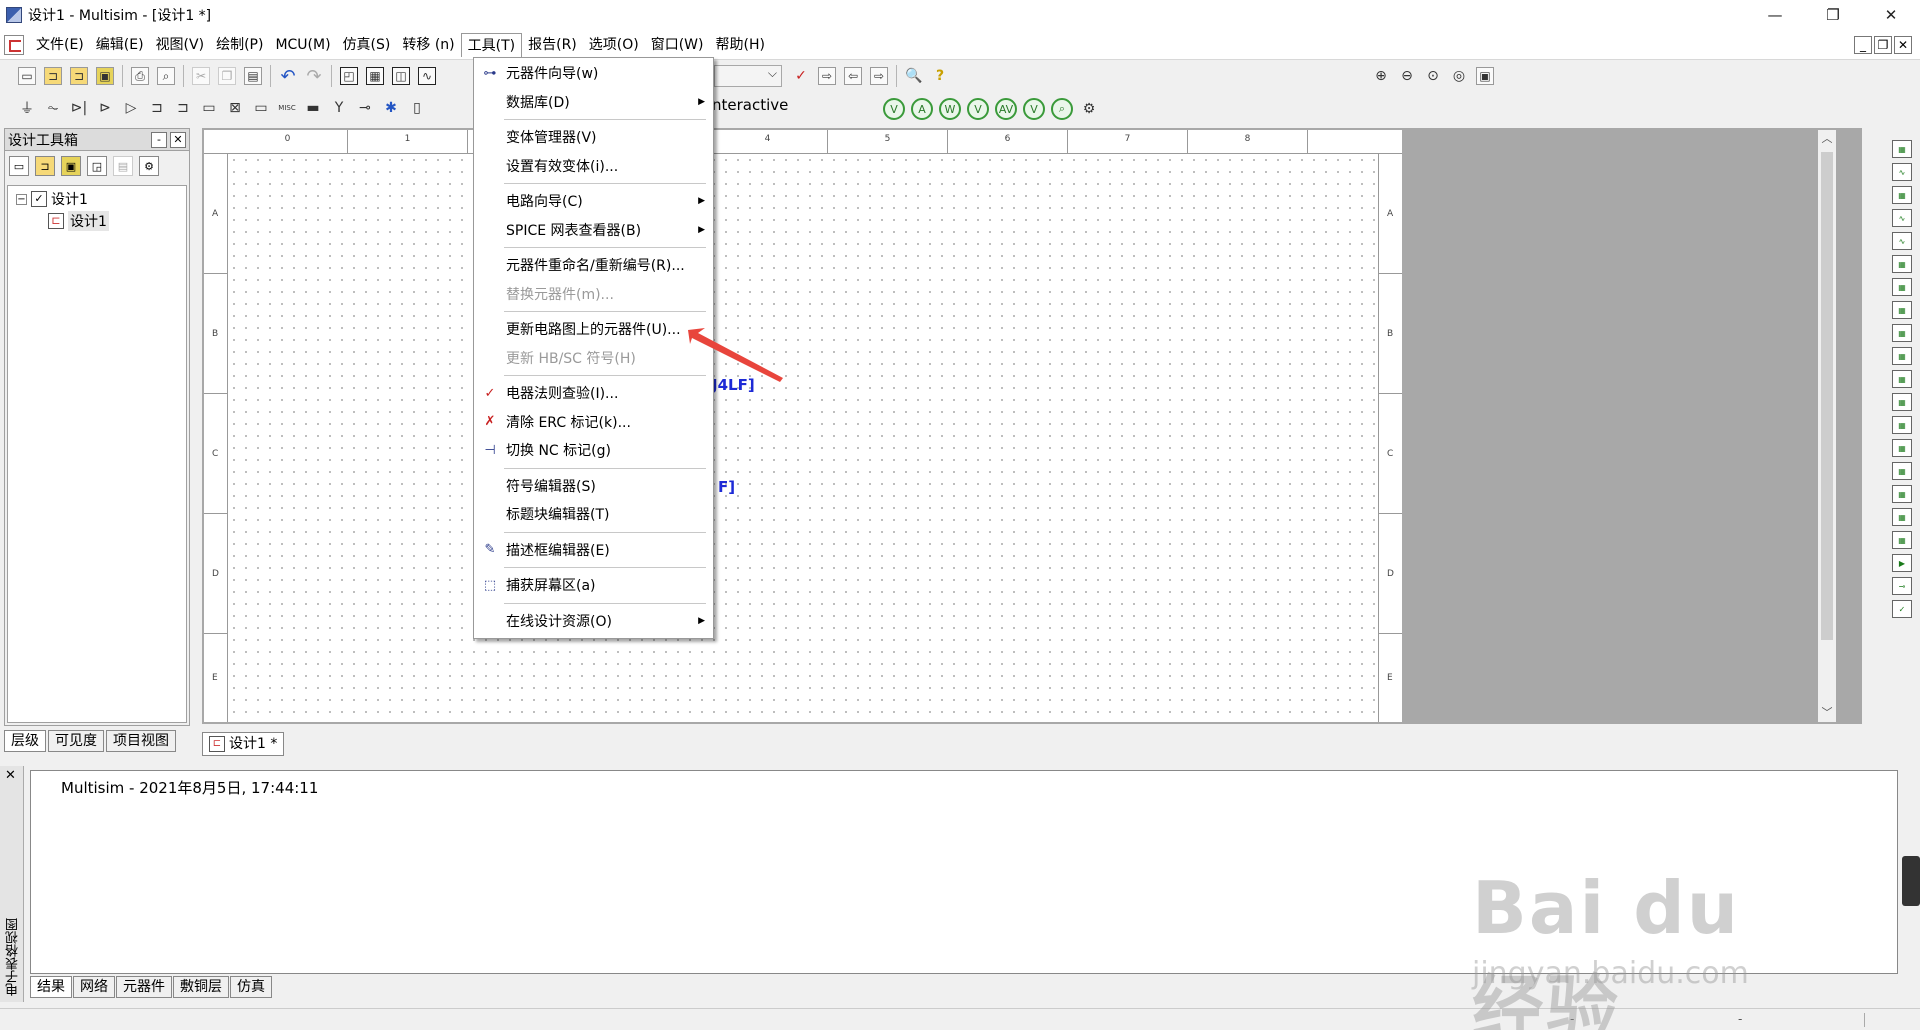 Image resolution: width=1920 pixels, height=1030 pixels. I want to click on agilent-generator-icon: ▦, so click(1902, 471).